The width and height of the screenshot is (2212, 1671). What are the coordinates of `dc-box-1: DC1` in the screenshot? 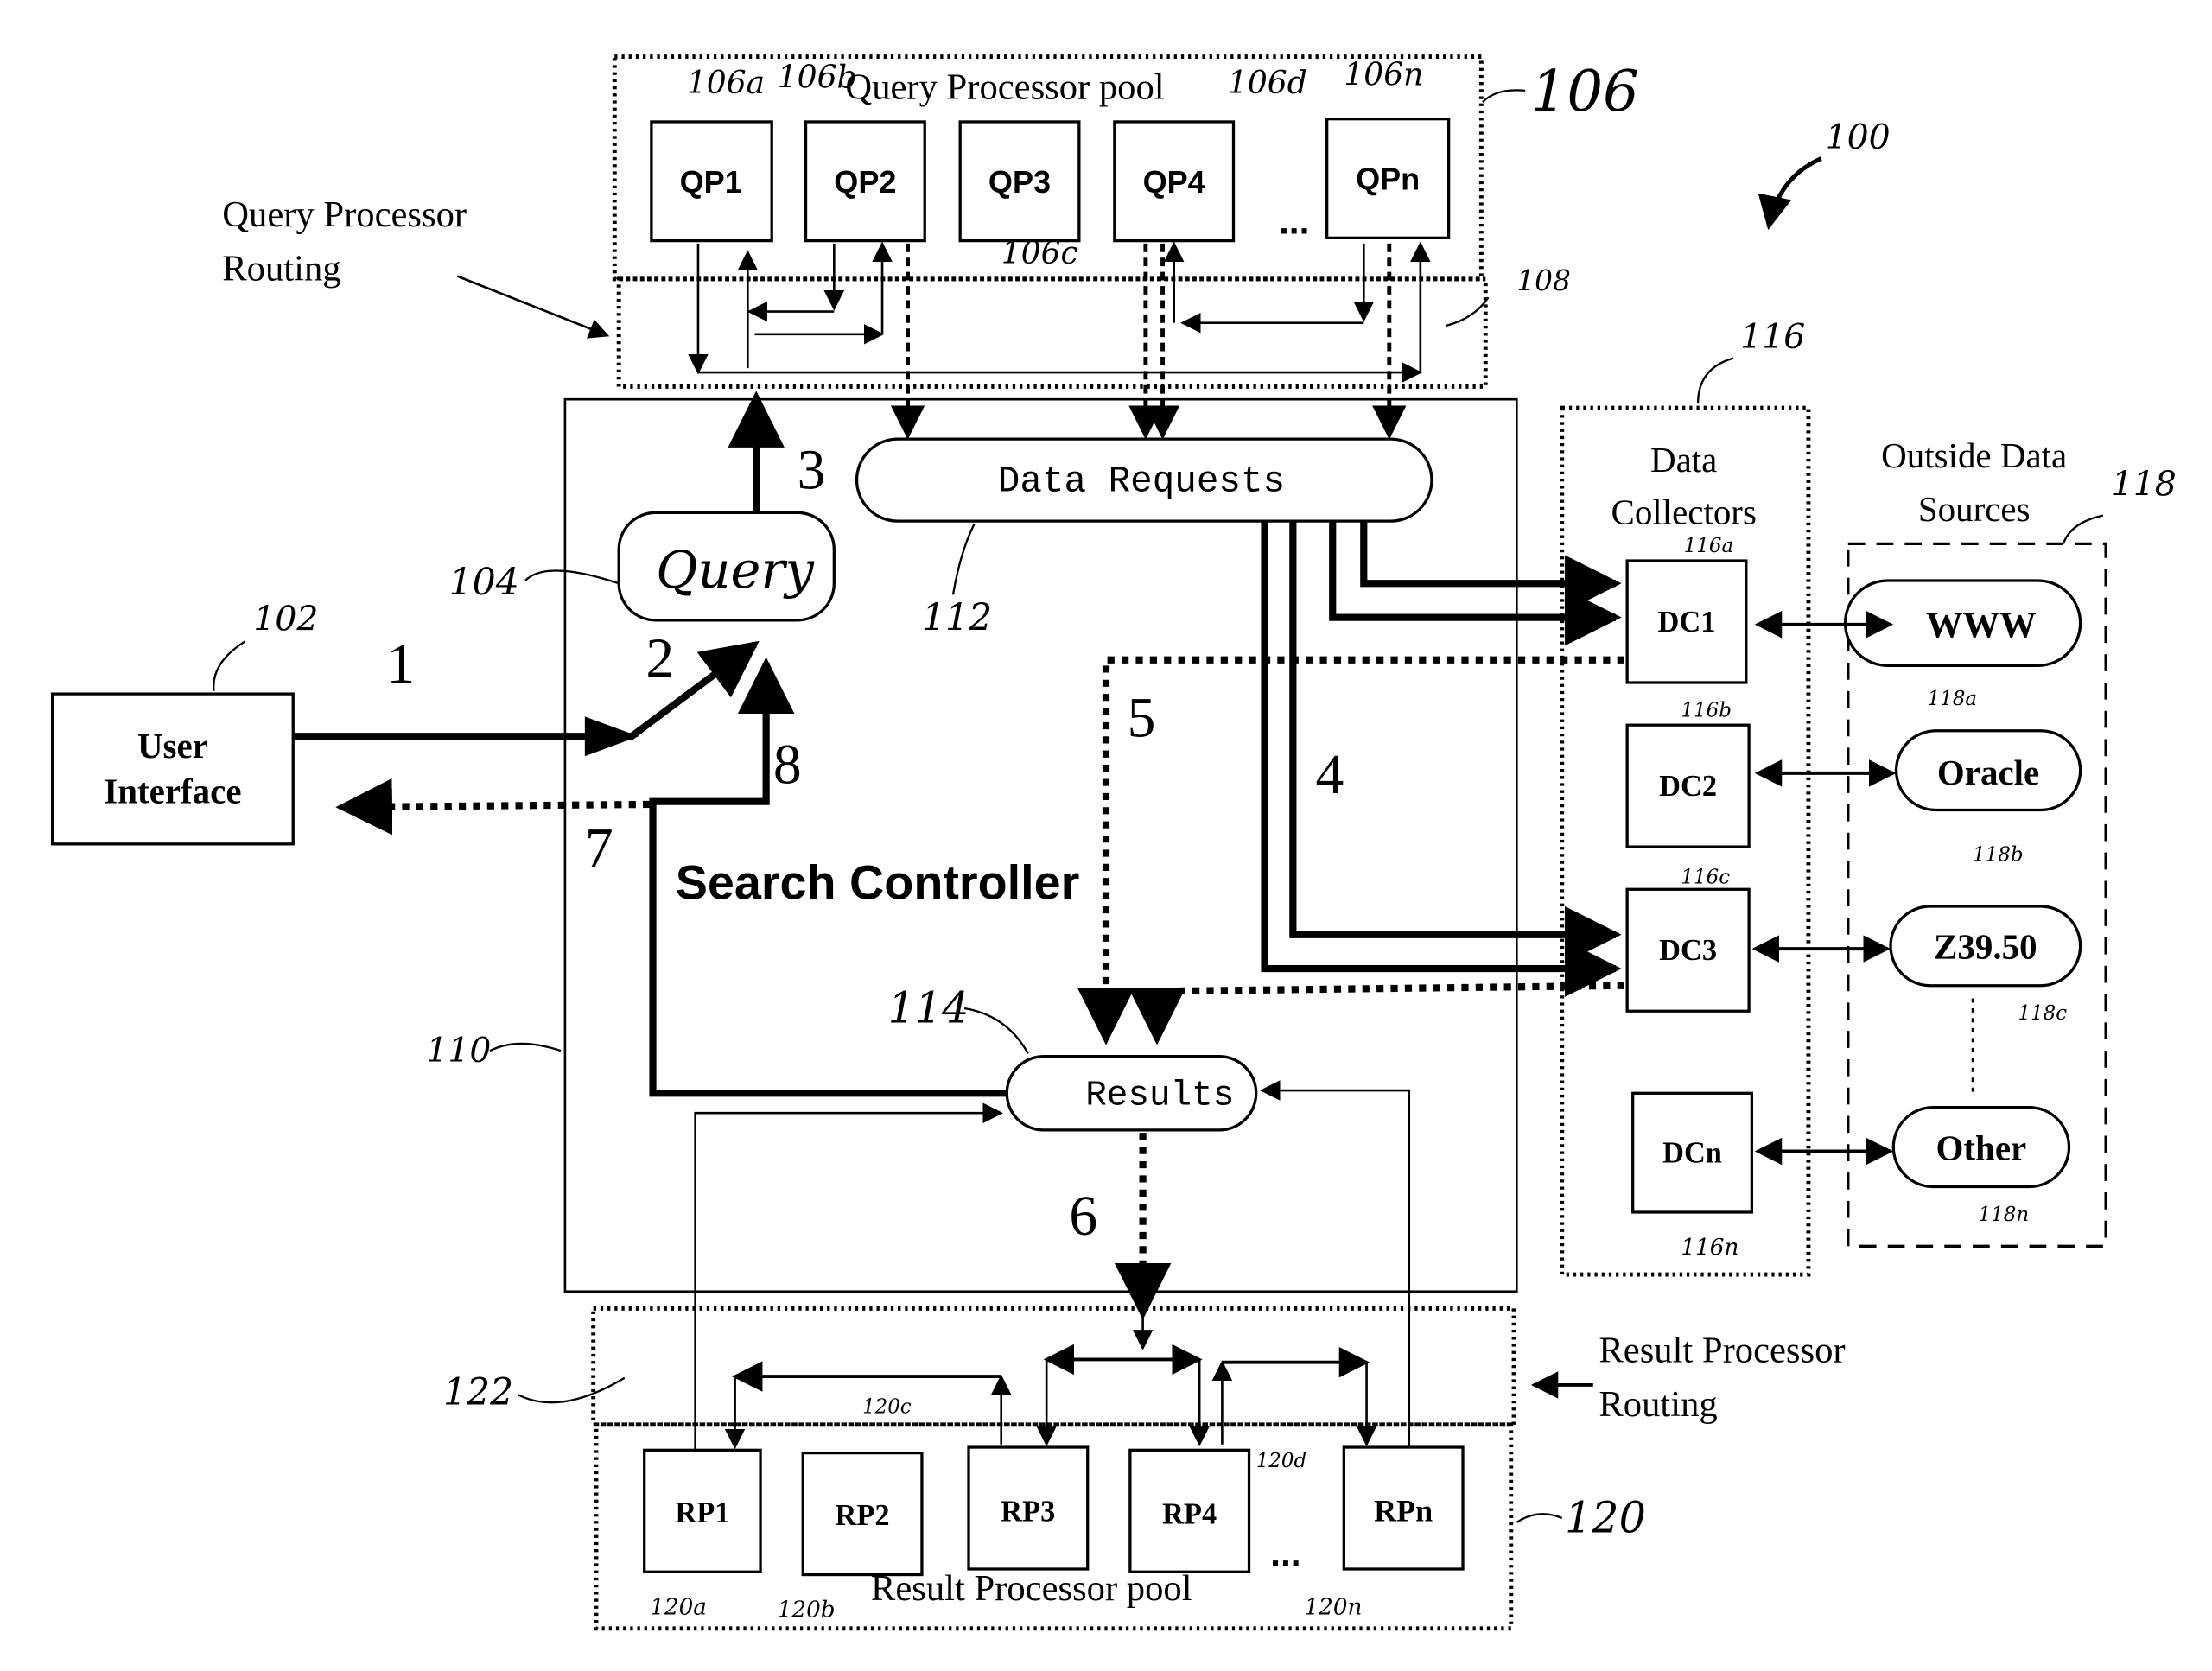 It's located at (1686, 621).